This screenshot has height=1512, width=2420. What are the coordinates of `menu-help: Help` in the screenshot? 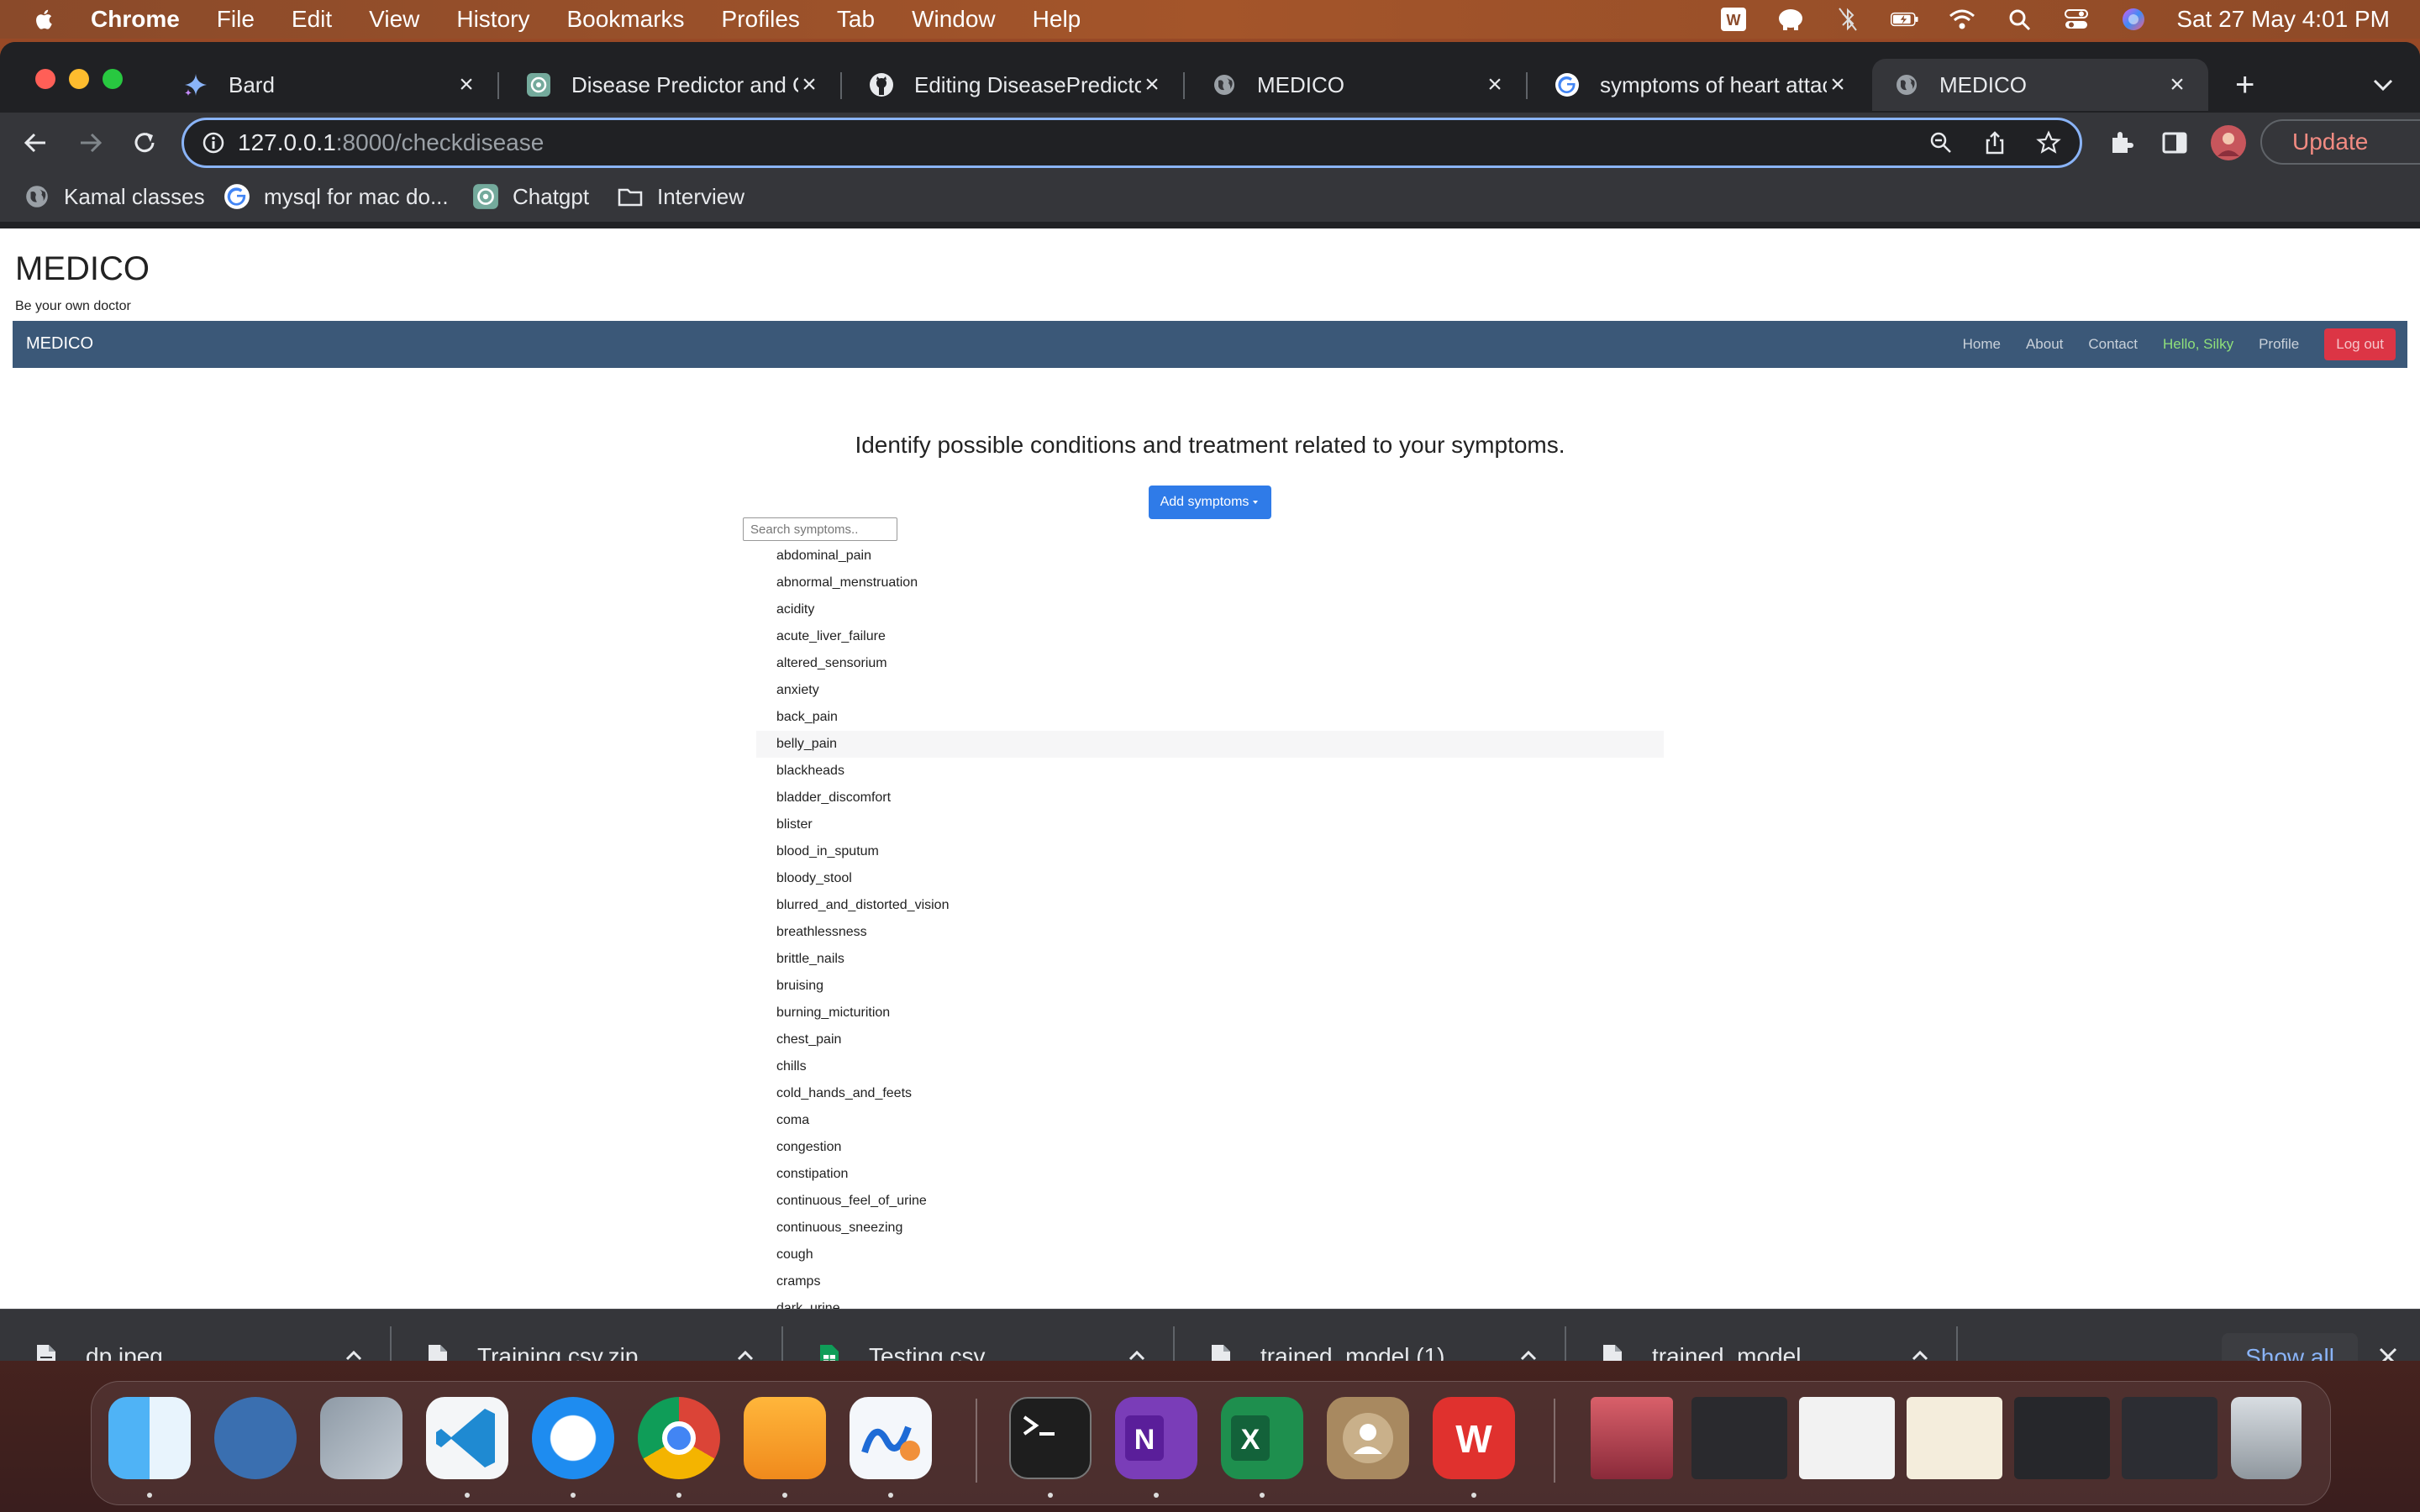 It's located at (1057, 19).